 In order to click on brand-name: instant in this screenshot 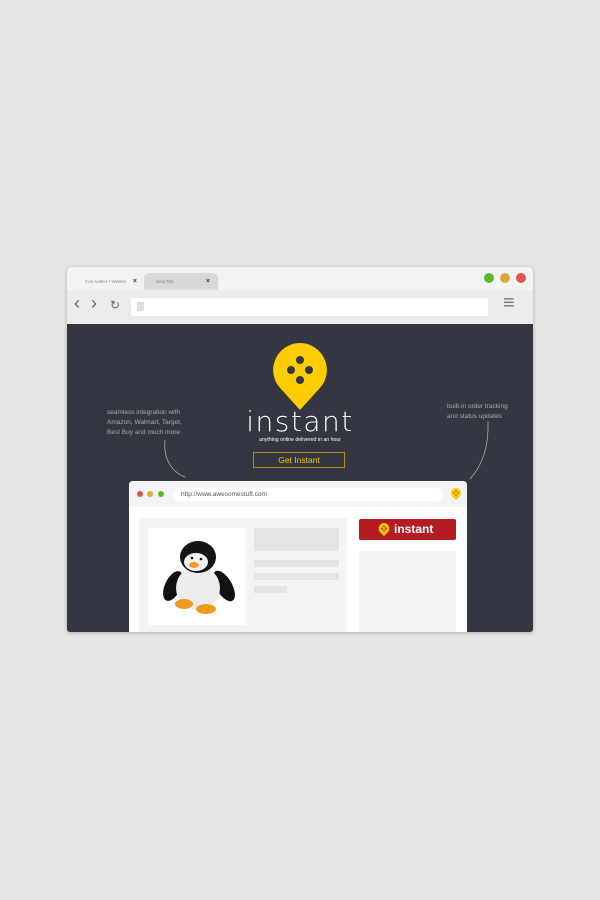, I will do `click(300, 421)`.